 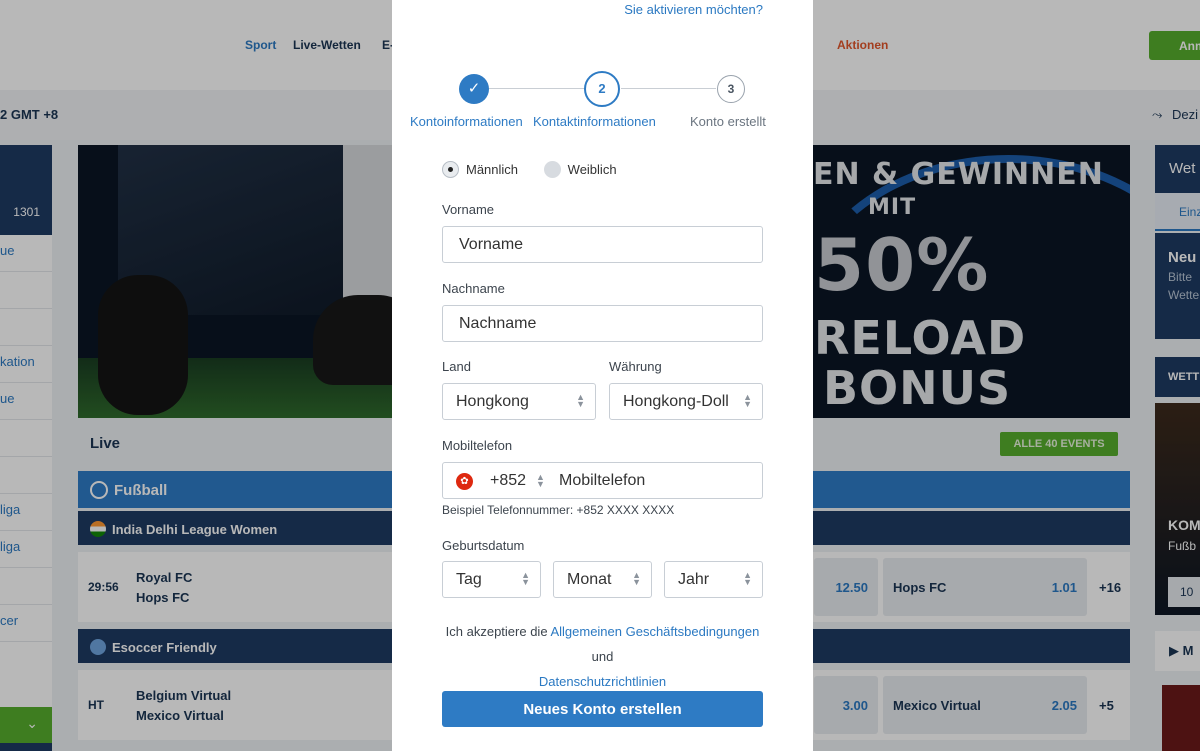 I want to click on privacy-link: Datenschutzrichtlinien, so click(x=602, y=681).